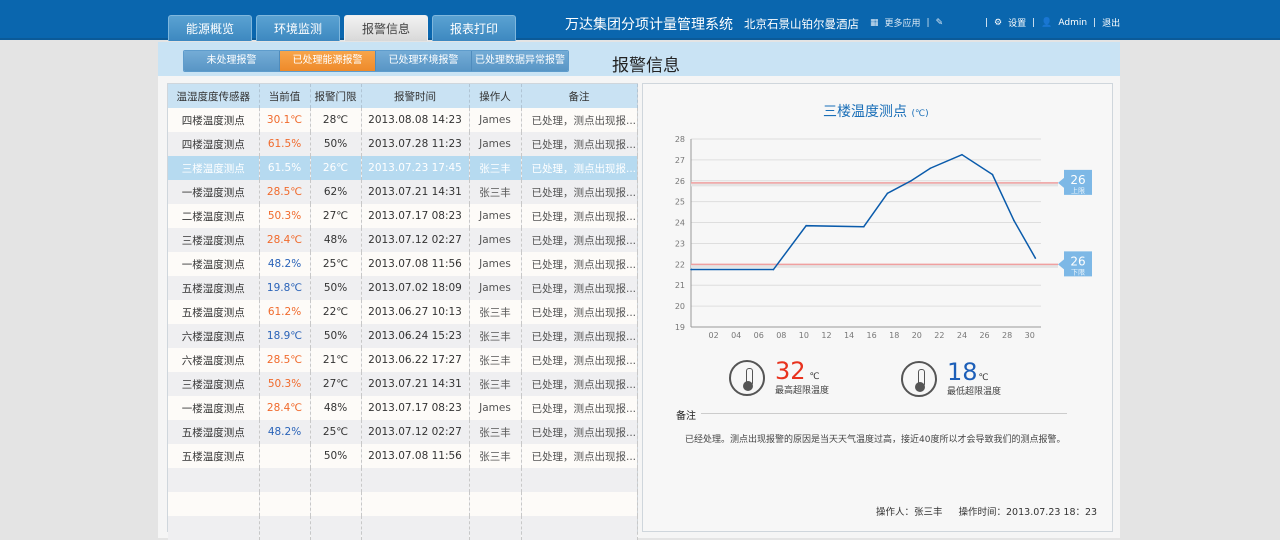 The height and width of the screenshot is (540, 1280). What do you see at coordinates (336, 120) in the screenshot?
I see `alarm-threshold: 28℃` at bounding box center [336, 120].